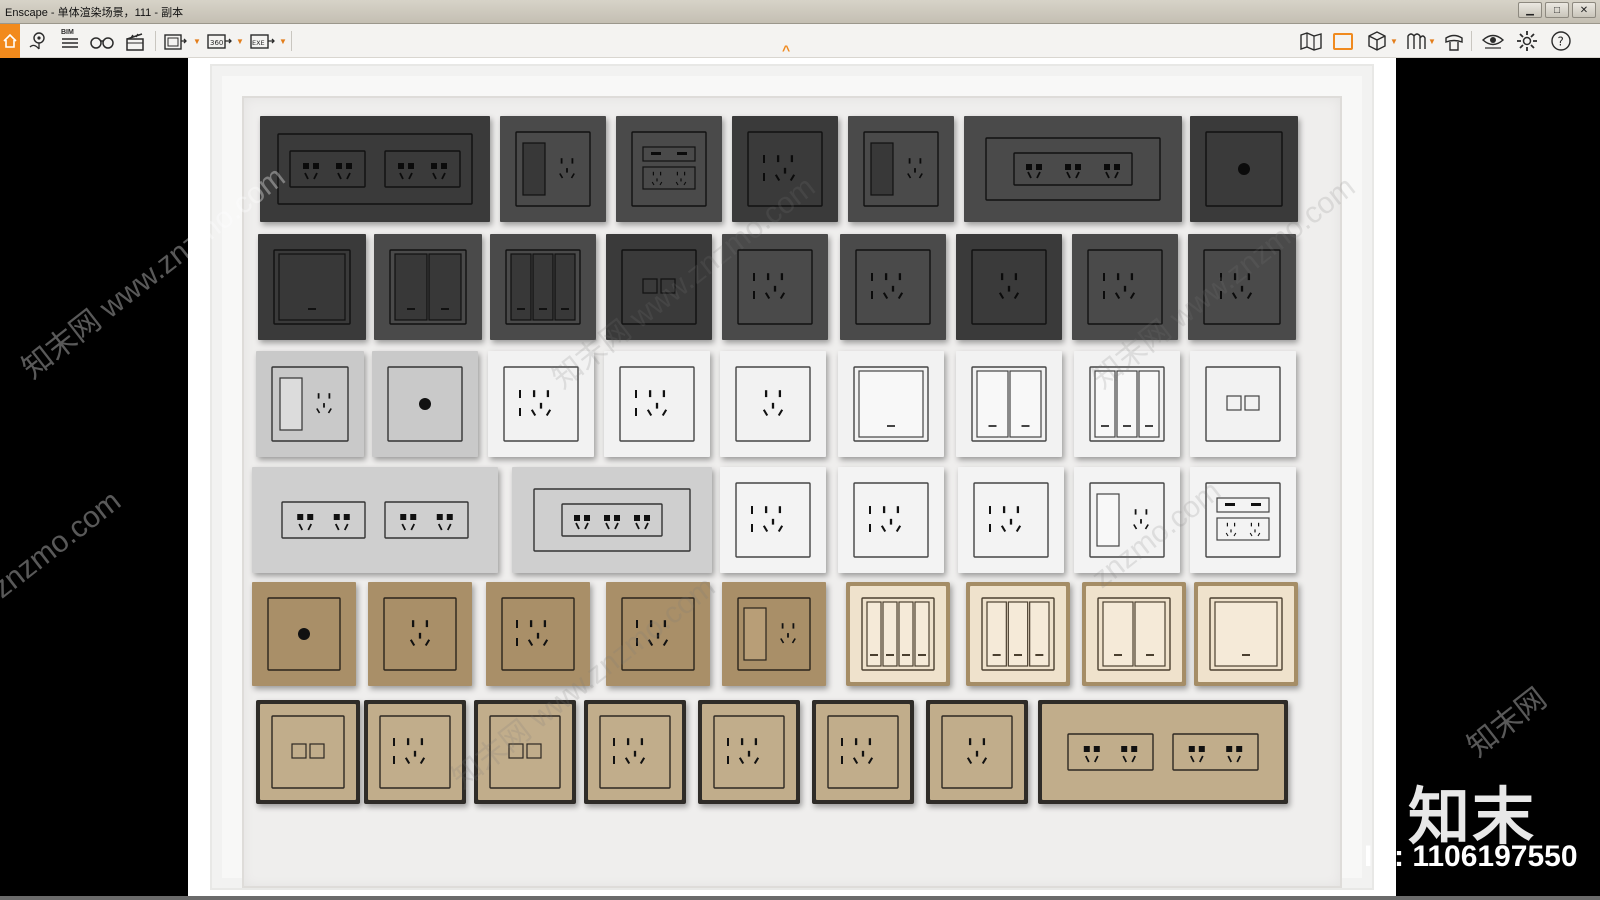  I want to click on asset-library-icon, so click(1454, 42).